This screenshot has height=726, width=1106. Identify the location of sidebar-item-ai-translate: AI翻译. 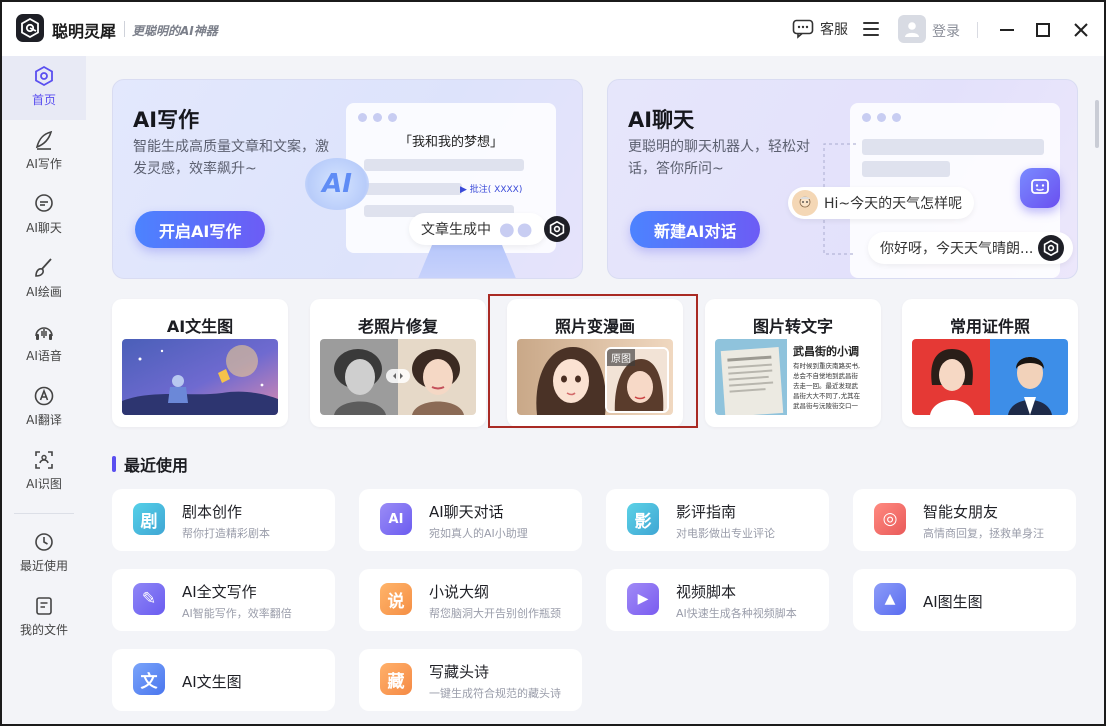
(44, 408).